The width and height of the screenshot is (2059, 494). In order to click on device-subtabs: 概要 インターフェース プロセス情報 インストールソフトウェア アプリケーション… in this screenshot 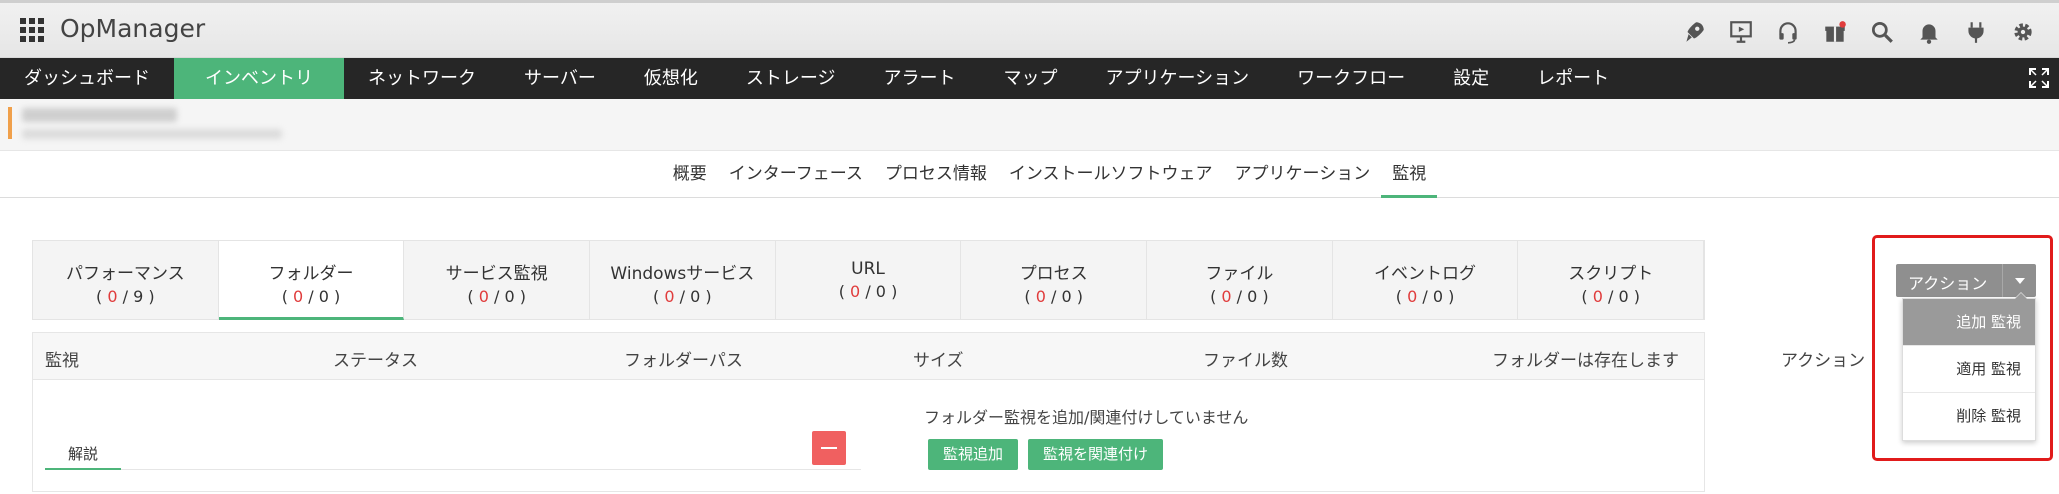, I will do `click(1029, 174)`.